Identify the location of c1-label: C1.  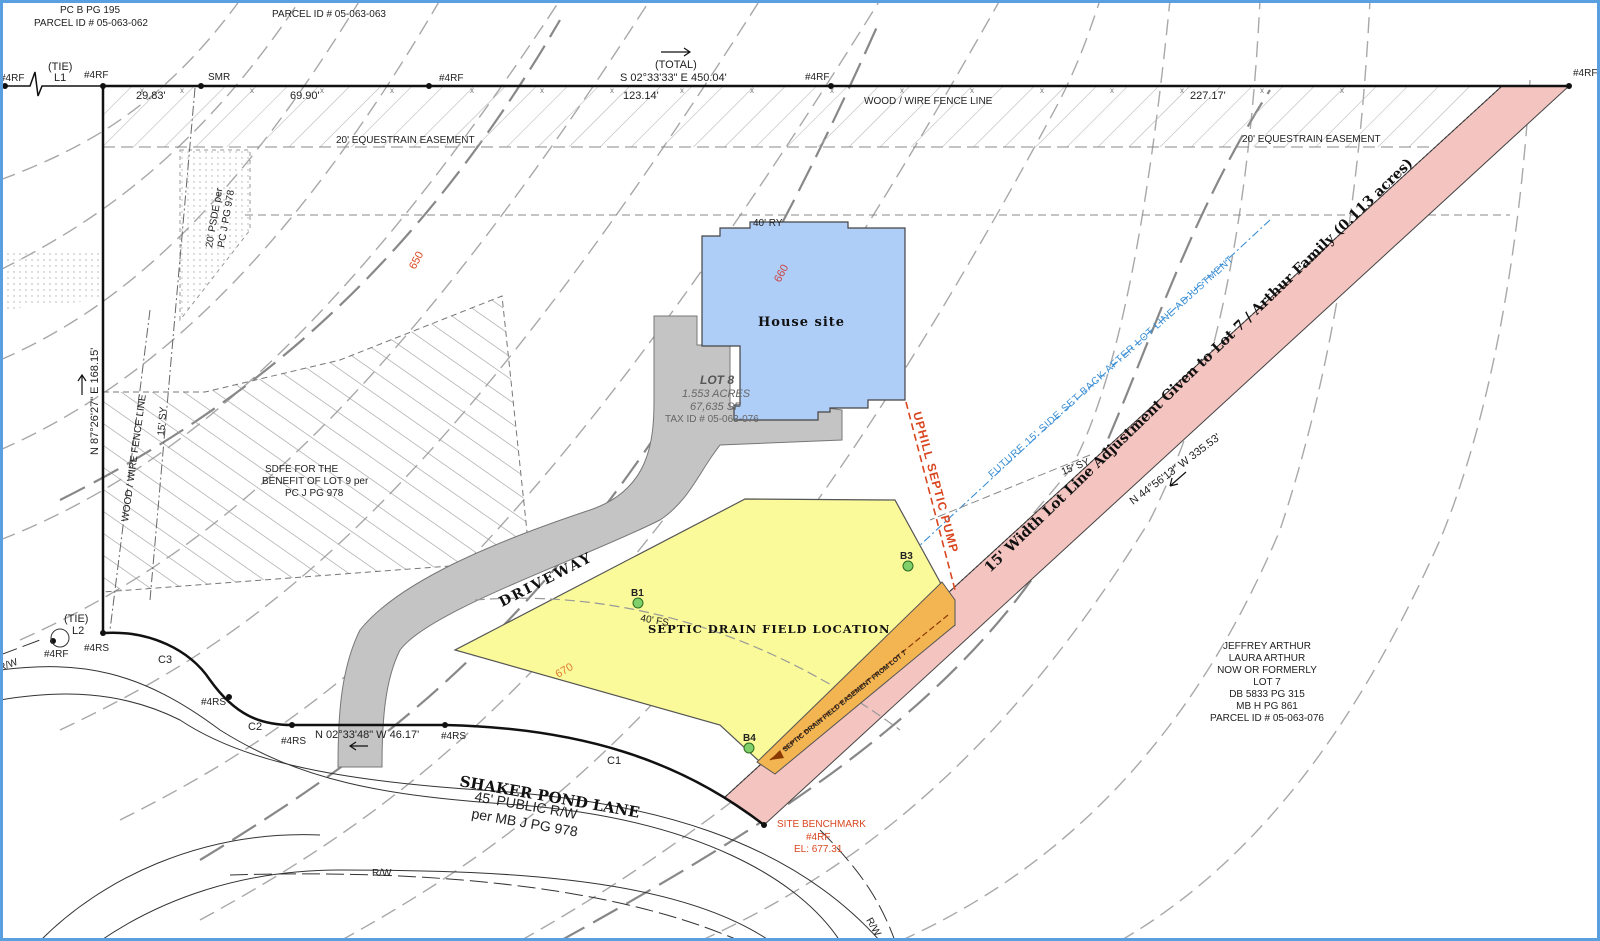
(614, 761).